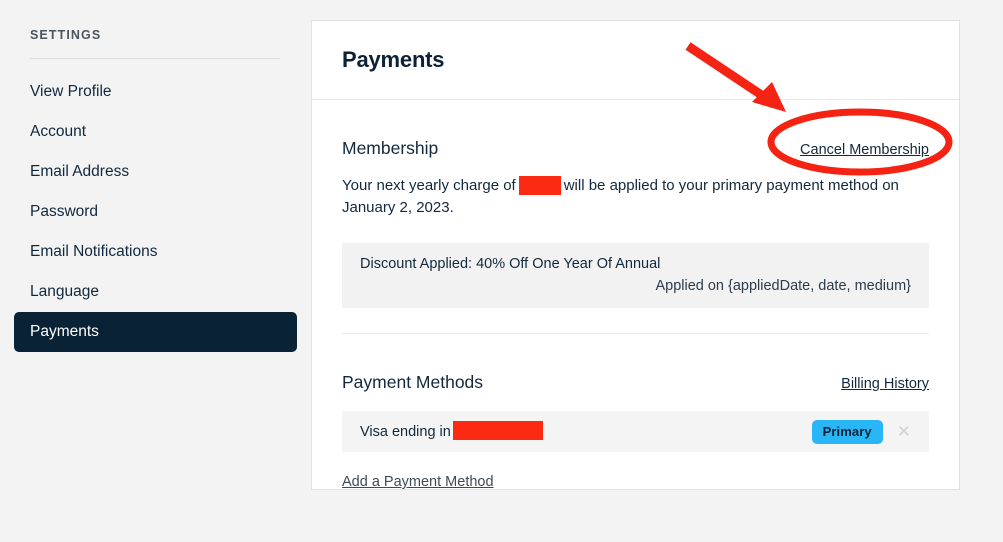 This screenshot has width=1003, height=542. I want to click on payment-method-row: Visa ending in Primary ✕, so click(635, 431).